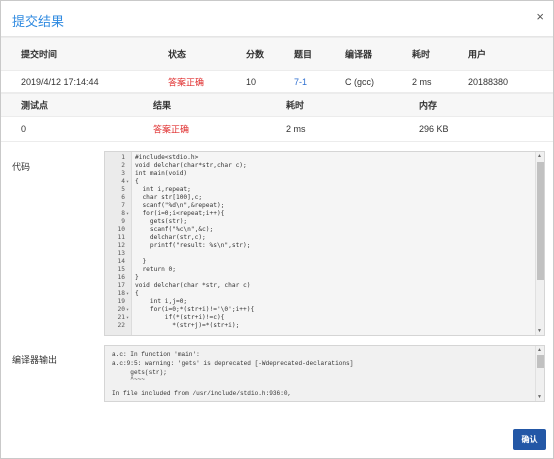  Describe the element at coordinates (277, 19) in the screenshot. I see `dialog-header: 提交结果 ×` at that location.